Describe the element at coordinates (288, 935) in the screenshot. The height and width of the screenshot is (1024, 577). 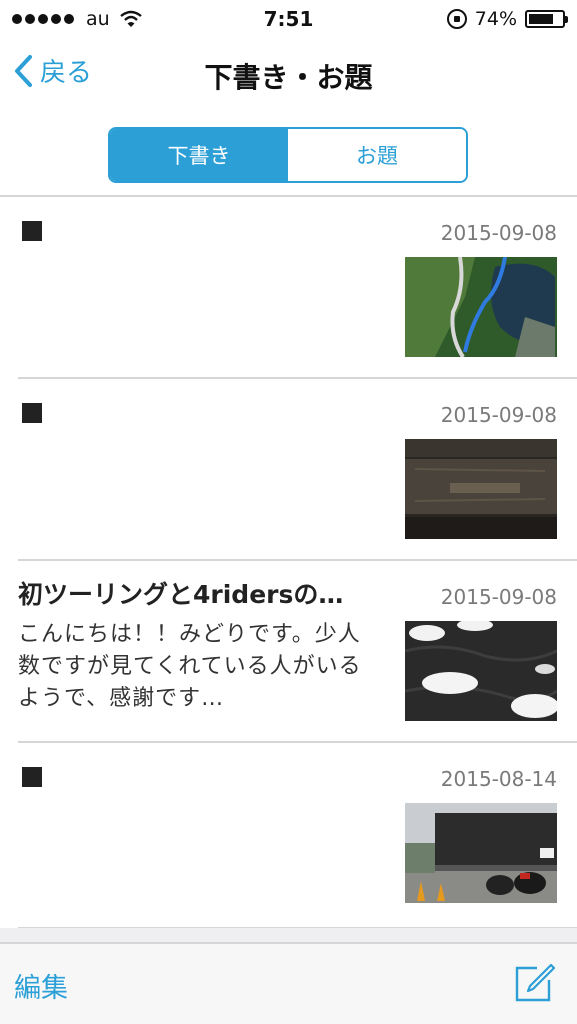
I see `toolbar-separator` at that location.